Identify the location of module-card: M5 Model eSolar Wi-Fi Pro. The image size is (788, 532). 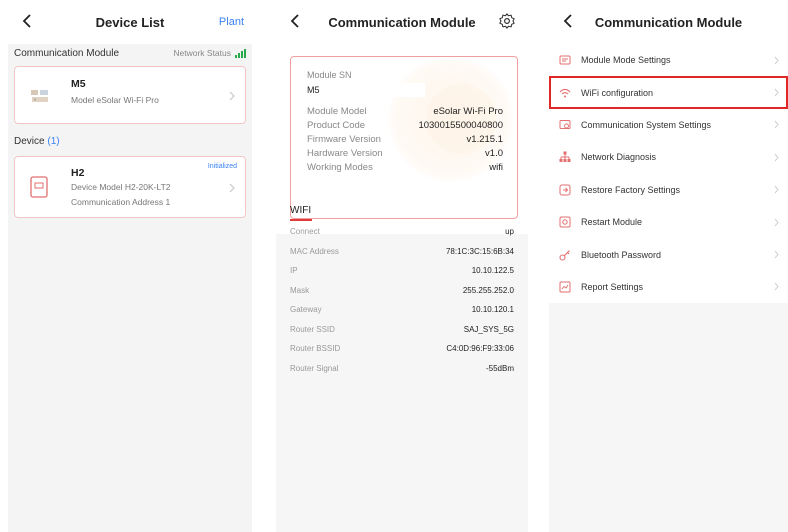
(130, 95).